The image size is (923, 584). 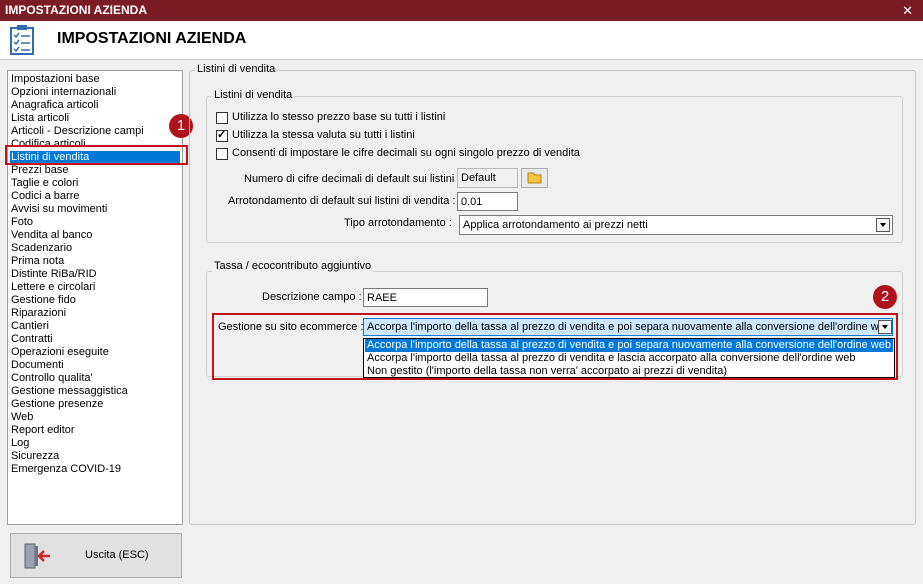 What do you see at coordinates (291, 327) in the screenshot?
I see `ecommerce-label: Gestione su sito ecommerce :` at bounding box center [291, 327].